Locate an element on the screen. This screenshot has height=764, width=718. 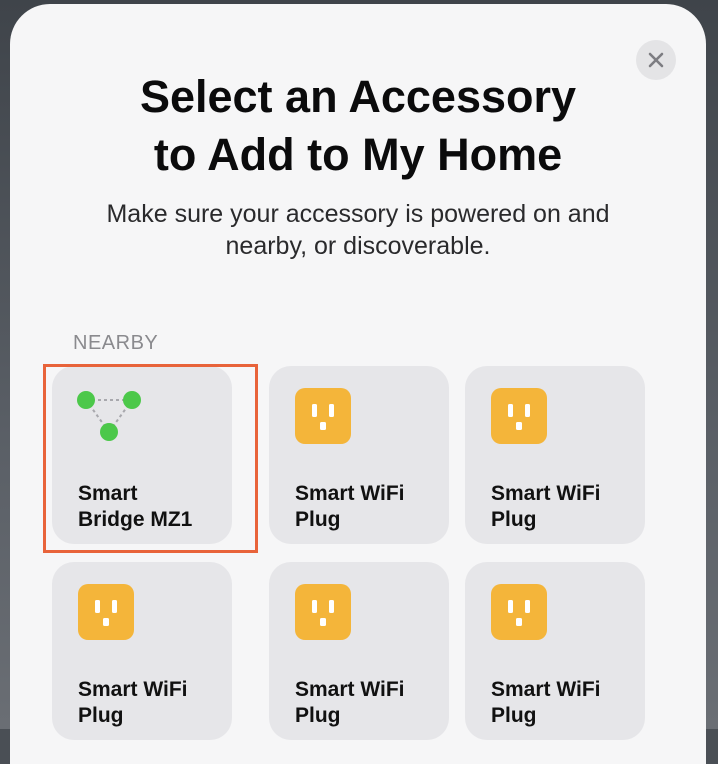
accessory-label: Smart Bridge MZ1 is located at coordinates (135, 506).